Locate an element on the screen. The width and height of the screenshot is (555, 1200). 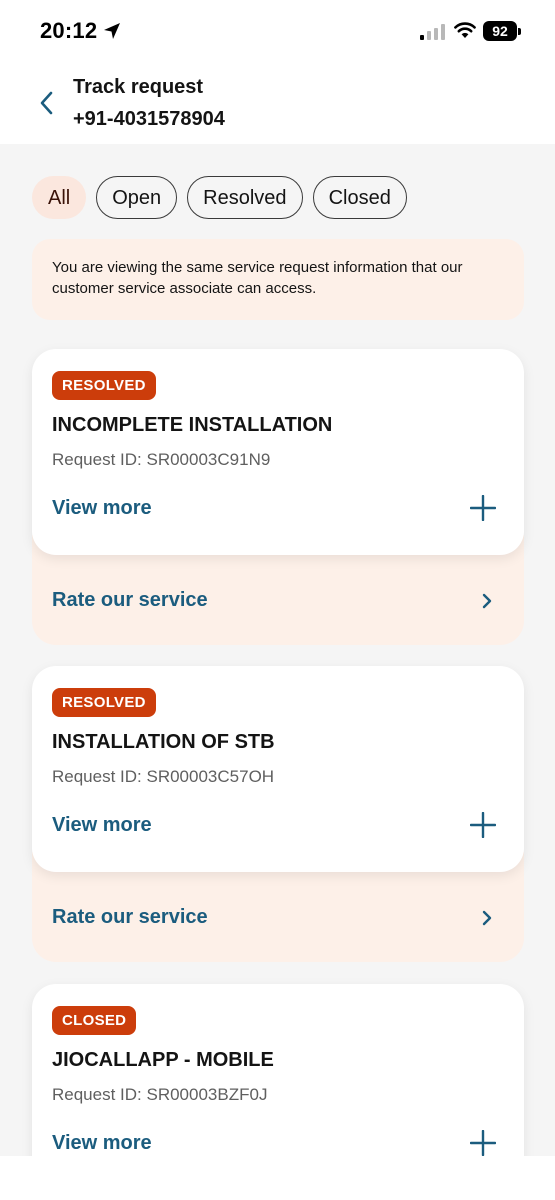
request-title: INCOMPLETE INSTALLATION is located at coordinates (192, 425).